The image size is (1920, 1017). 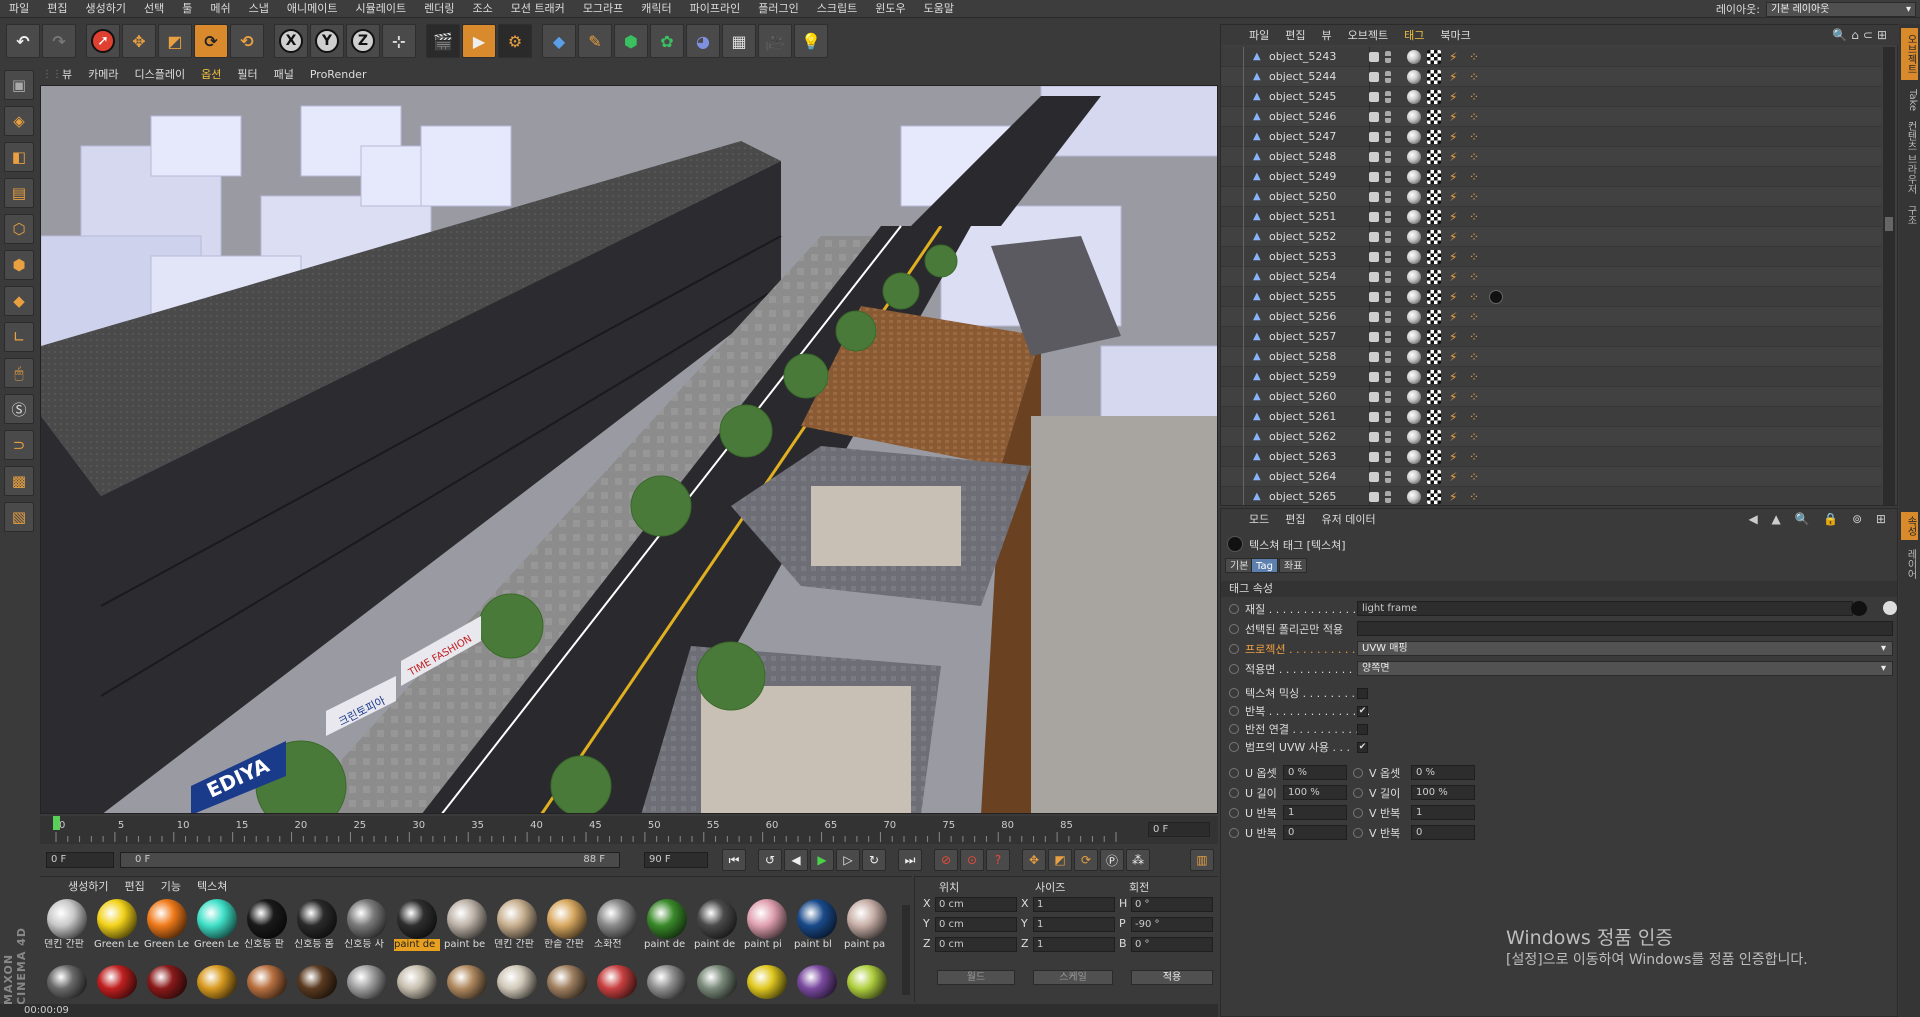 What do you see at coordinates (247, 74) in the screenshot?
I see `viewport-menu-item: 필터` at bounding box center [247, 74].